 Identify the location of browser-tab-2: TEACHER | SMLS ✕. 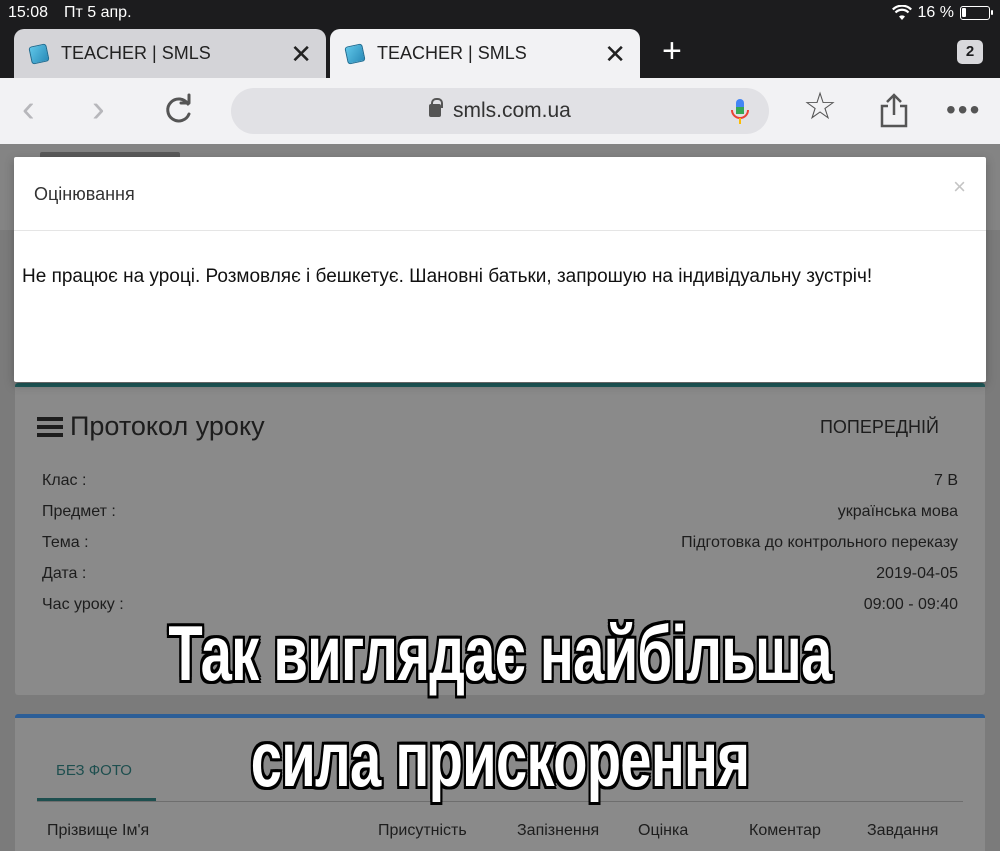
(485, 53).